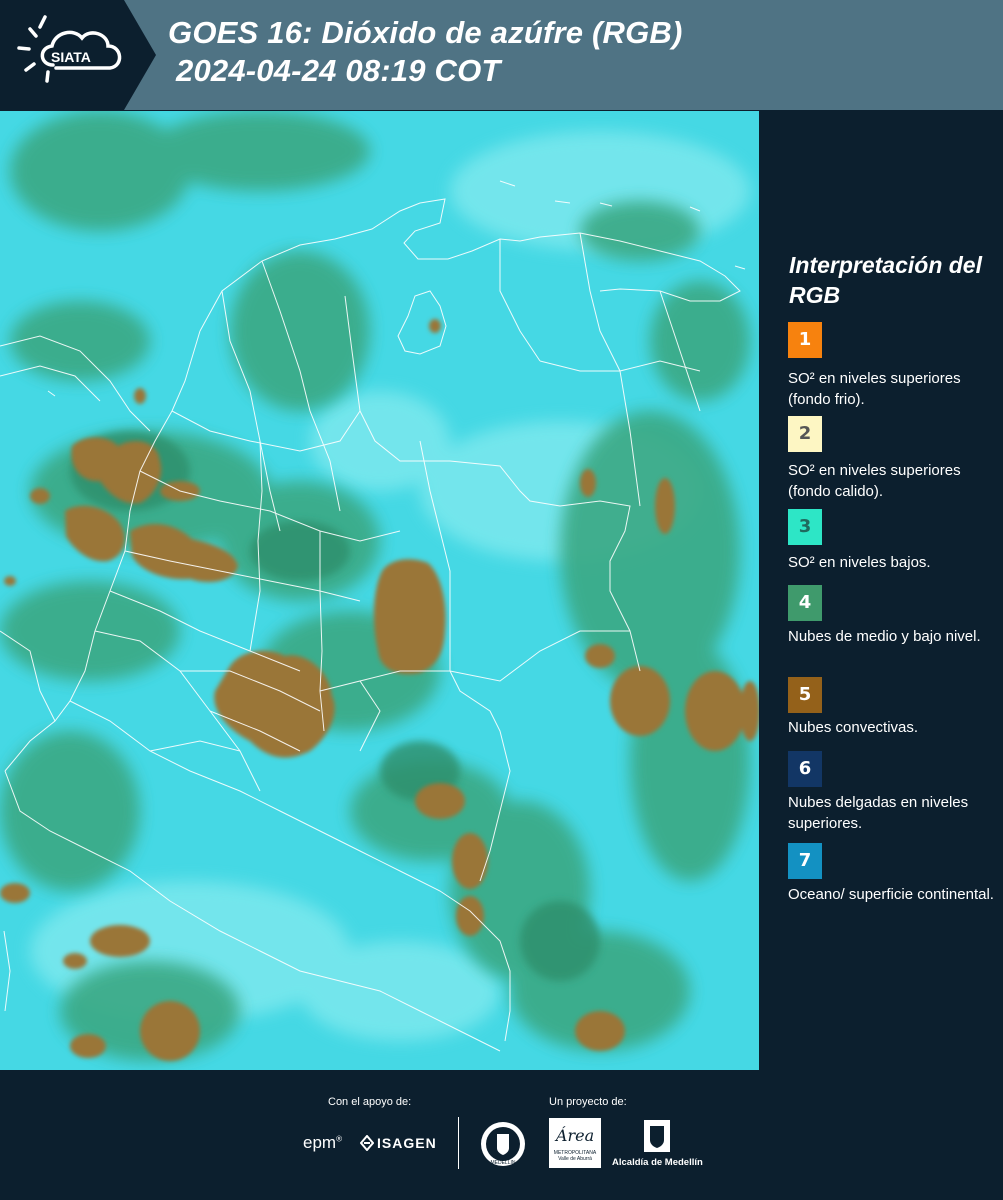 The width and height of the screenshot is (1003, 1200). I want to click on legend-swatch-1: 1, so click(805, 340).